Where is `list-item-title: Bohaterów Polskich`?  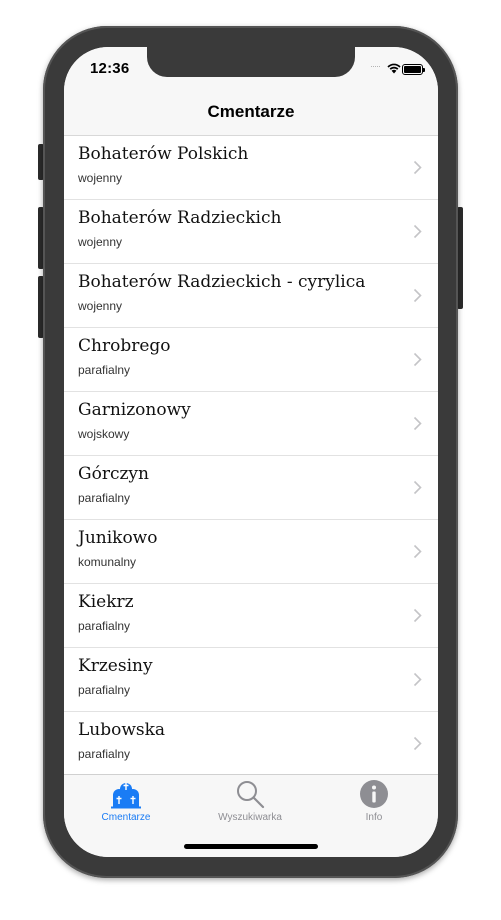
list-item-title: Bohaterów Polskich is located at coordinates (163, 154).